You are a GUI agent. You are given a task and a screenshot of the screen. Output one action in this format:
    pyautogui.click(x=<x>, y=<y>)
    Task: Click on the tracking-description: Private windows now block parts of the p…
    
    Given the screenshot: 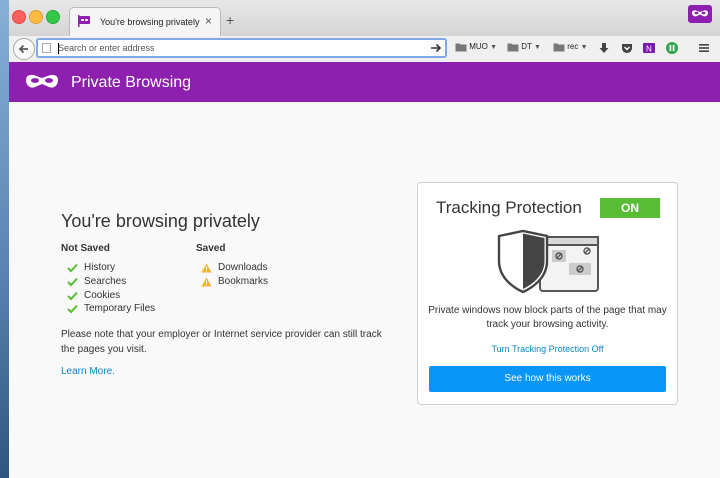 What is the action you would take?
    pyautogui.click(x=547, y=317)
    